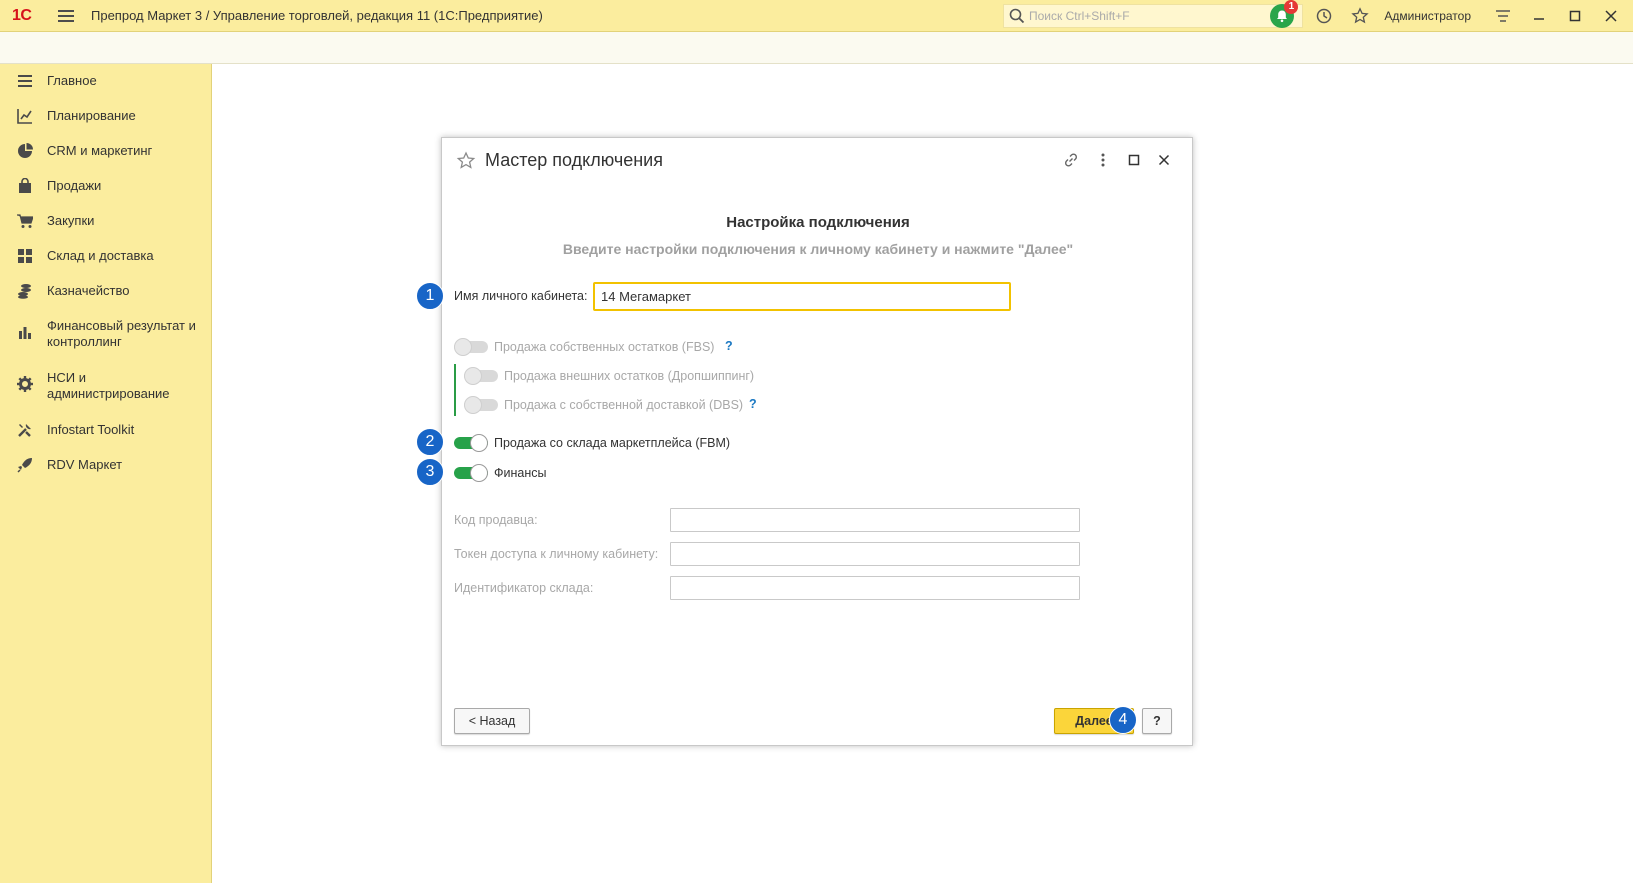 The height and width of the screenshot is (883, 1633). What do you see at coordinates (604, 347) in the screenshot?
I see `fbs-label: Продажа собственных остатков (FBS)` at bounding box center [604, 347].